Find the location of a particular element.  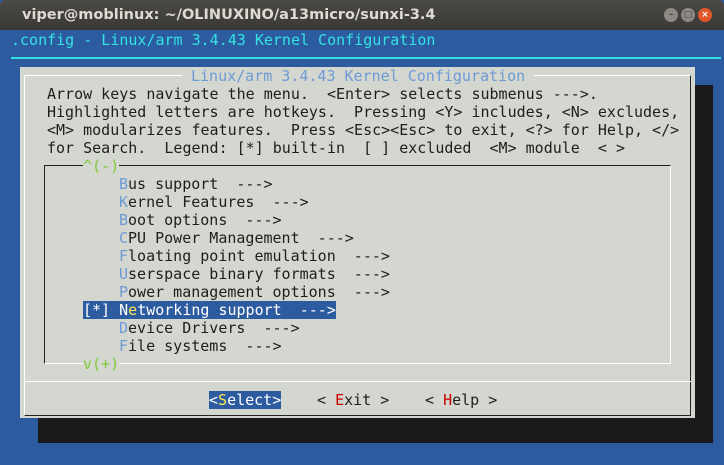

select-open: < is located at coordinates (214, 400).